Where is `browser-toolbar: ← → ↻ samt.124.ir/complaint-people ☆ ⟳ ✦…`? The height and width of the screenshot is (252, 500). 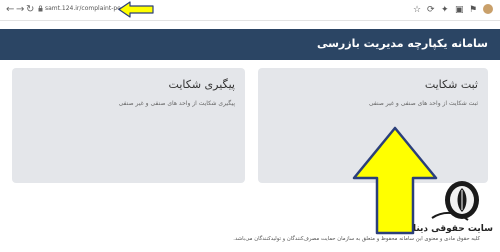
browser-toolbar: ← → ↻ samt.124.ir/complaint-people ☆ ⟳ ✦… is located at coordinates (250, 10).